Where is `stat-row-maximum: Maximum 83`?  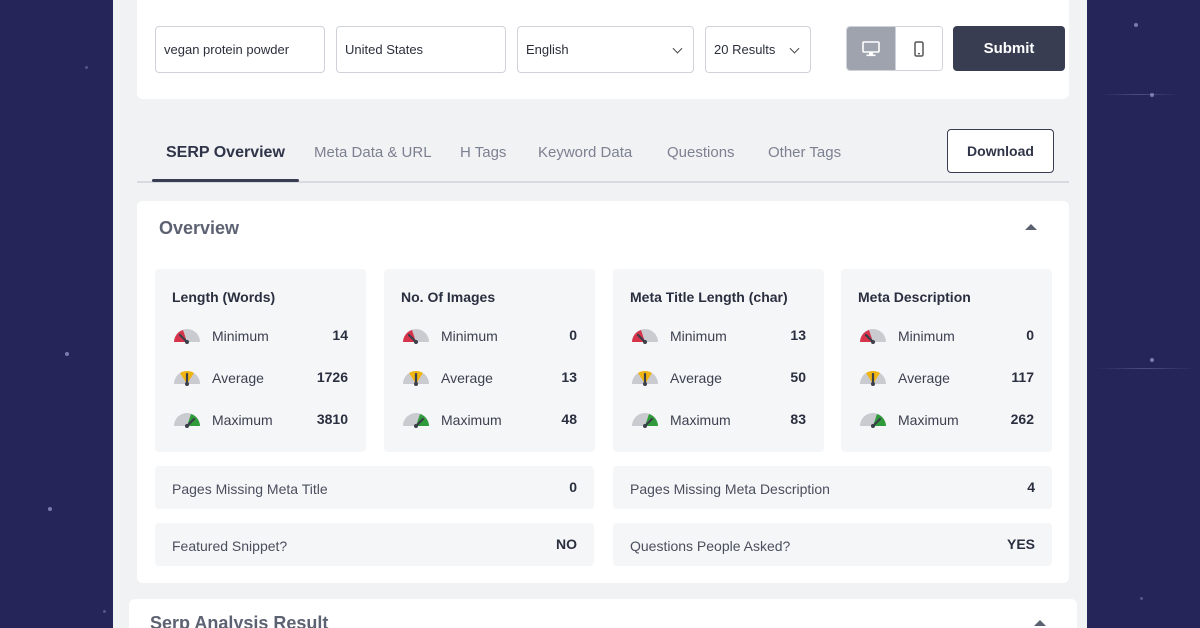
stat-row-maximum: Maximum 83 is located at coordinates (718, 420).